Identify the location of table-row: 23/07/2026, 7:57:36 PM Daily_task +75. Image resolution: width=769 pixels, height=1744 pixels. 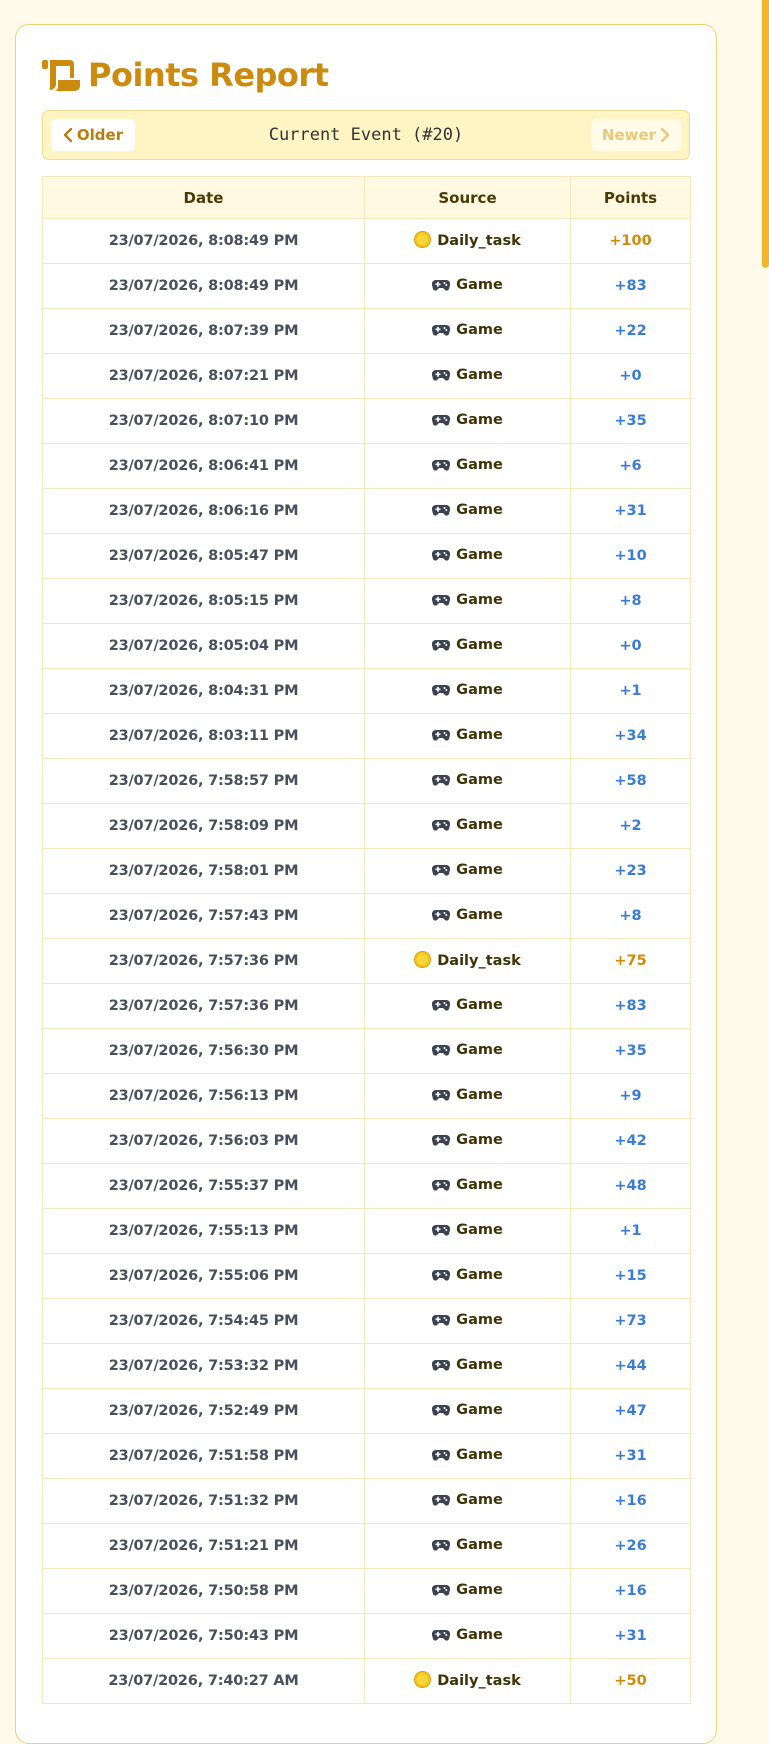
(366, 961).